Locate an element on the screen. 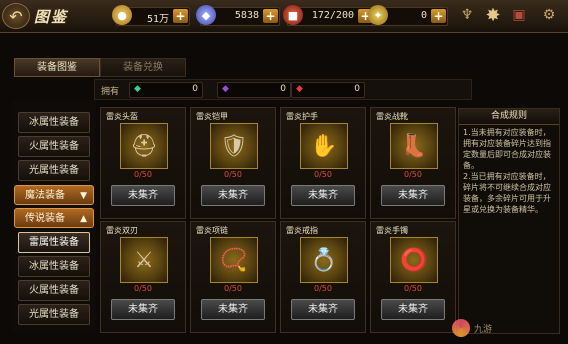 Image resolution: width=568 pixels, height=344 pixels. tab-equipment-codex: 装备图鉴 is located at coordinates (57, 67).